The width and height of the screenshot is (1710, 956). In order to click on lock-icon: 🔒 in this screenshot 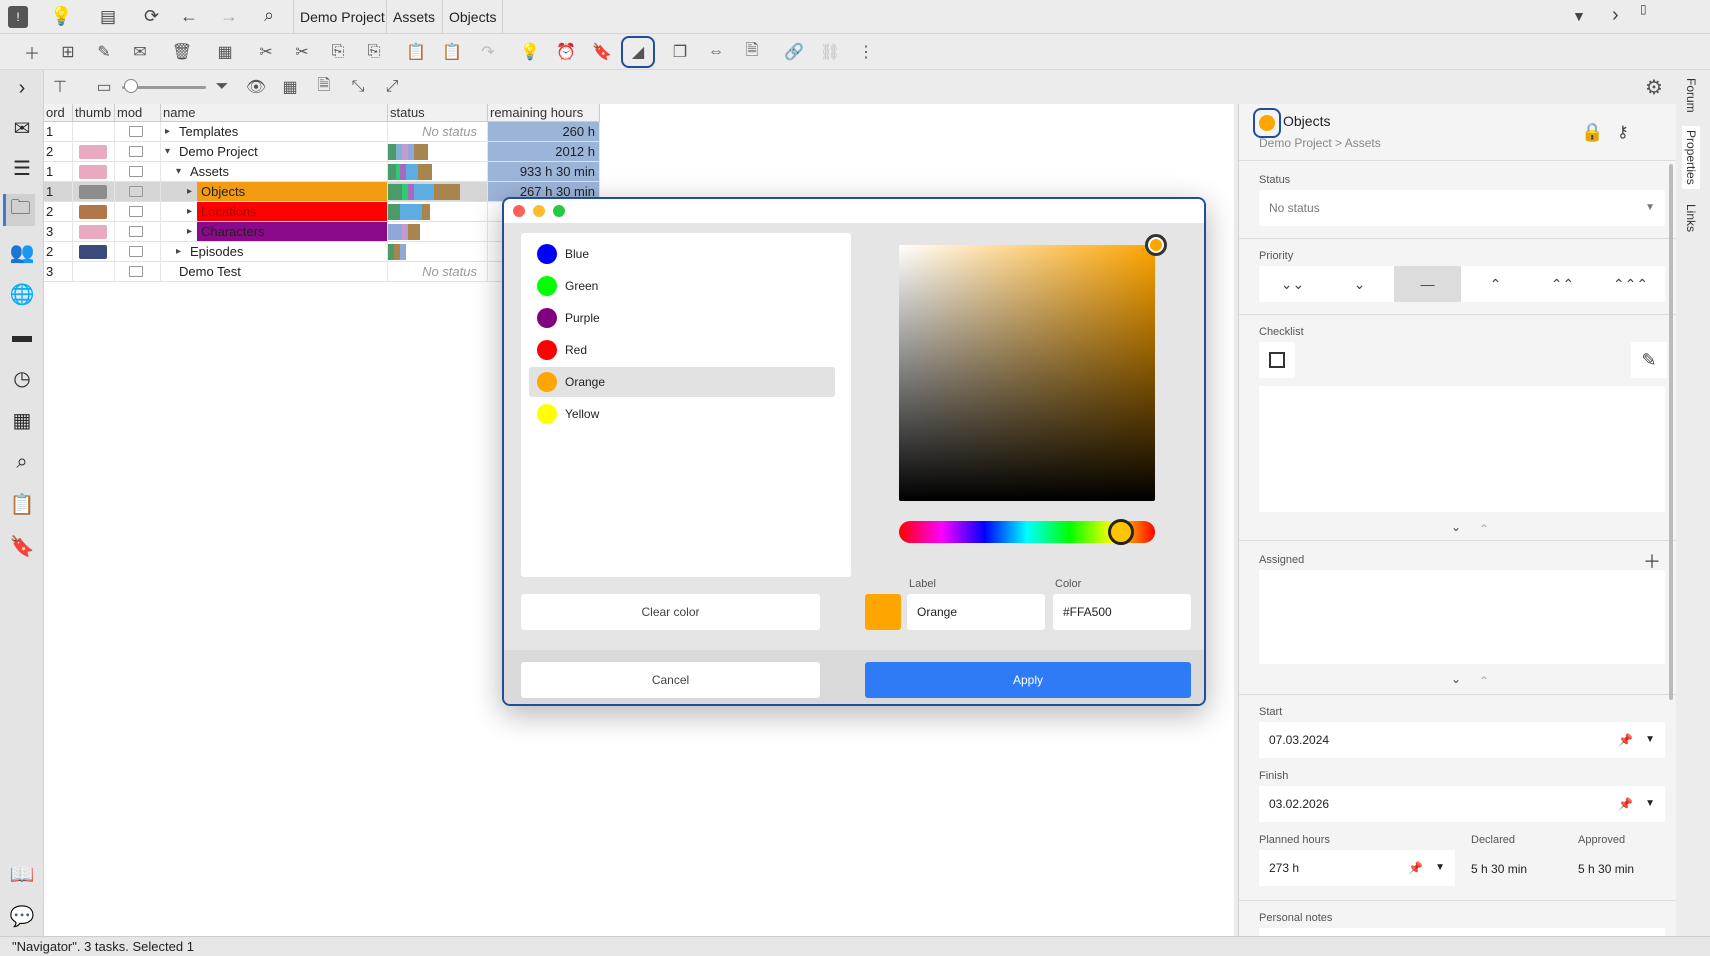, I will do `click(1592, 132)`.